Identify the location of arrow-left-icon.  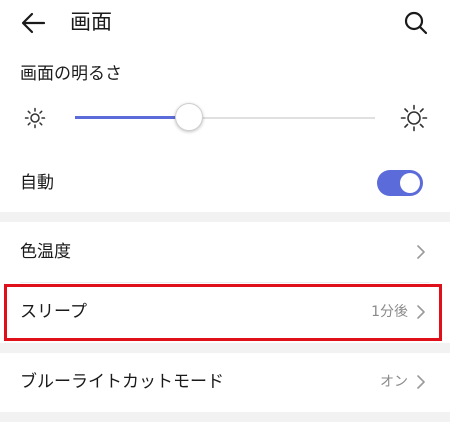
(33, 23).